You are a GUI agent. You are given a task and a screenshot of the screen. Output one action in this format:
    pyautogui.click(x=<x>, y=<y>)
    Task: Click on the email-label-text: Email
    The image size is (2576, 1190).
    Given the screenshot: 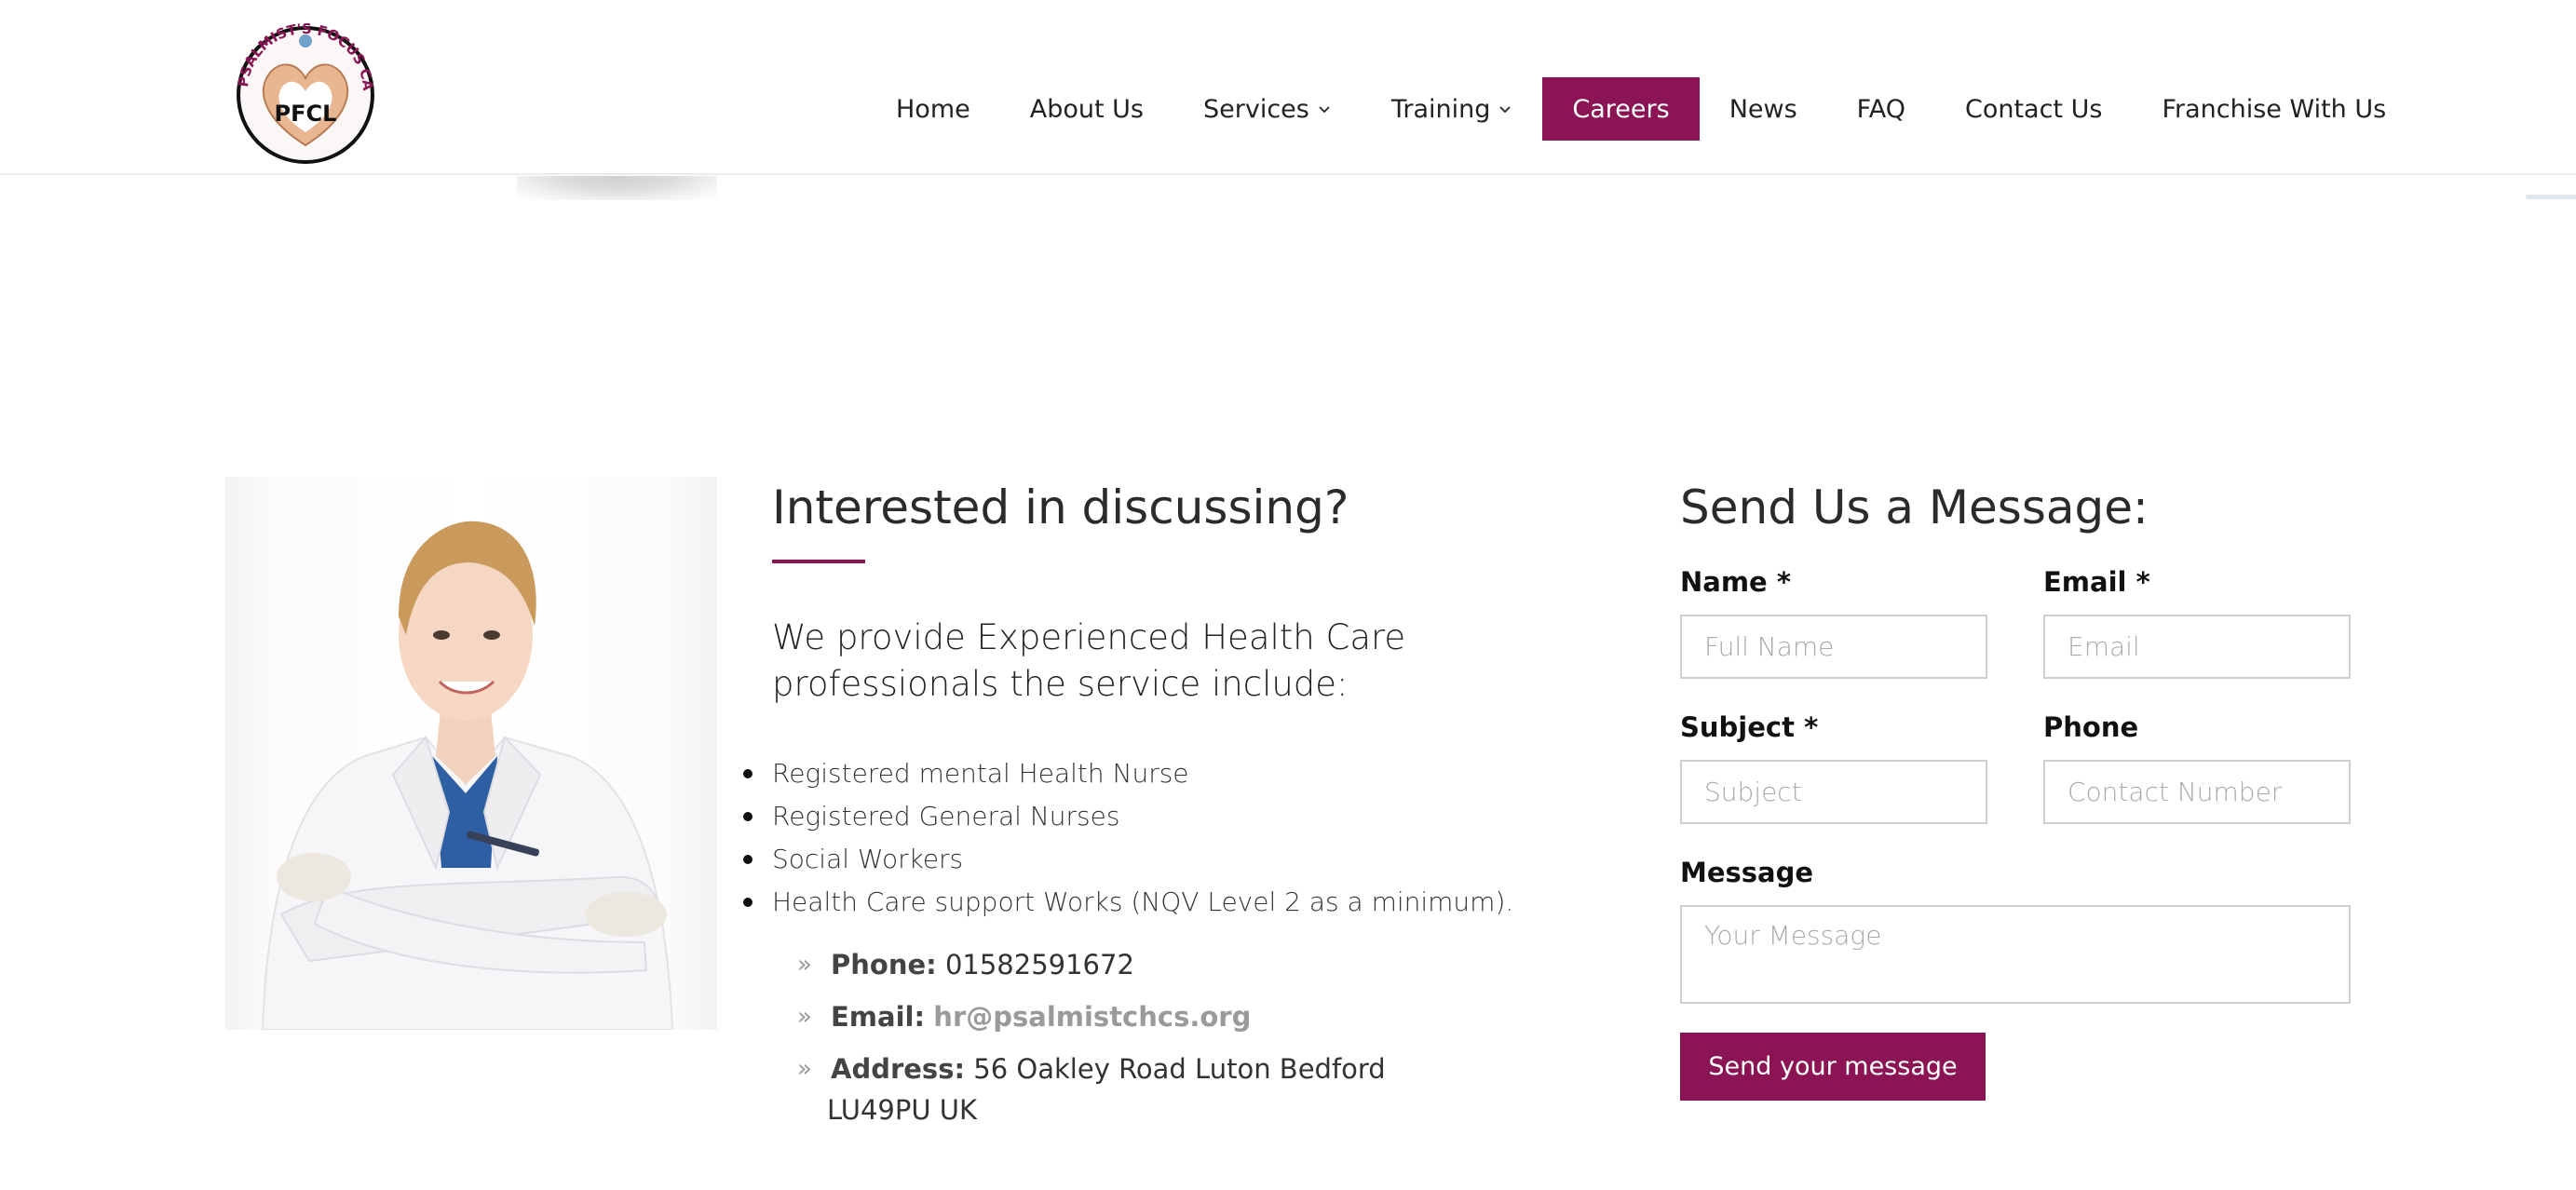 What is the action you would take?
    pyautogui.click(x=2085, y=582)
    